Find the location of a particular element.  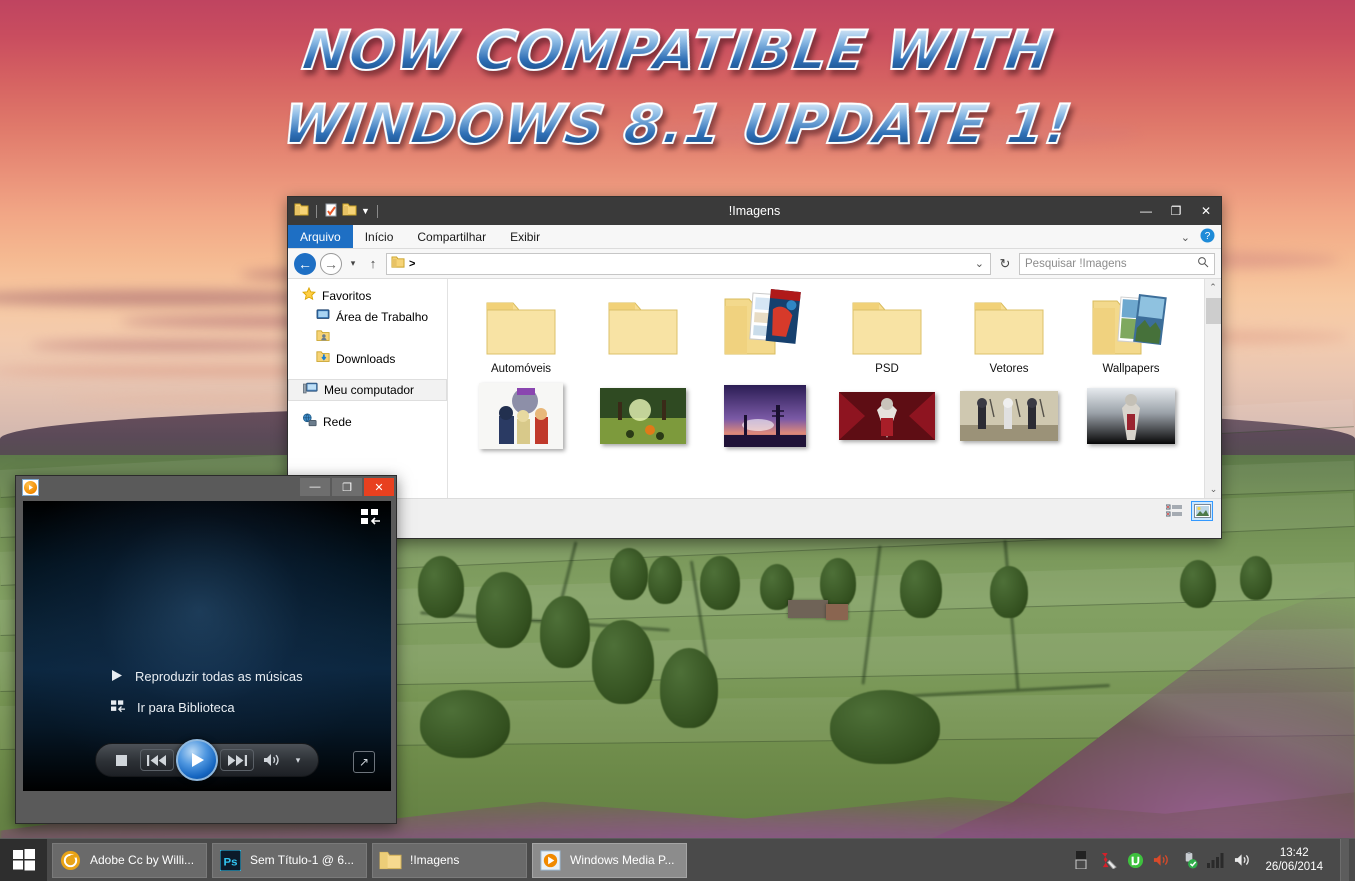

menu-item-play-all: Reproduzir todas as músicas is located at coordinates (207, 676).